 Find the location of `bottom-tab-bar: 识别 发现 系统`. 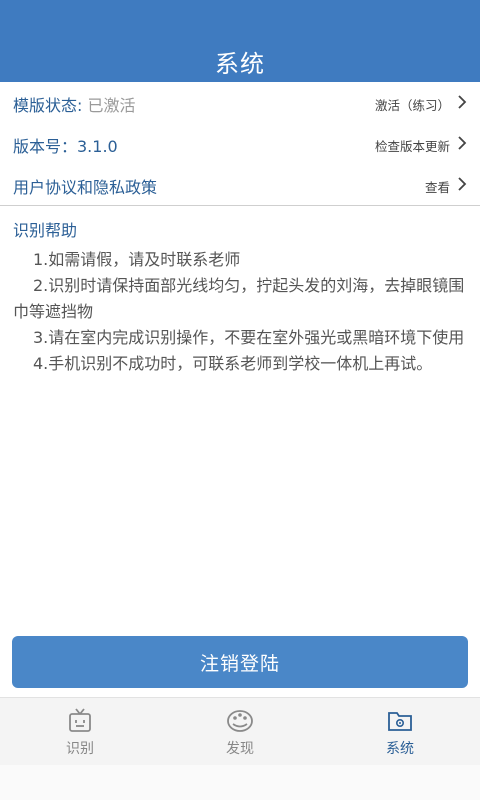

bottom-tab-bar: 识别 发现 系统 is located at coordinates (240, 731).